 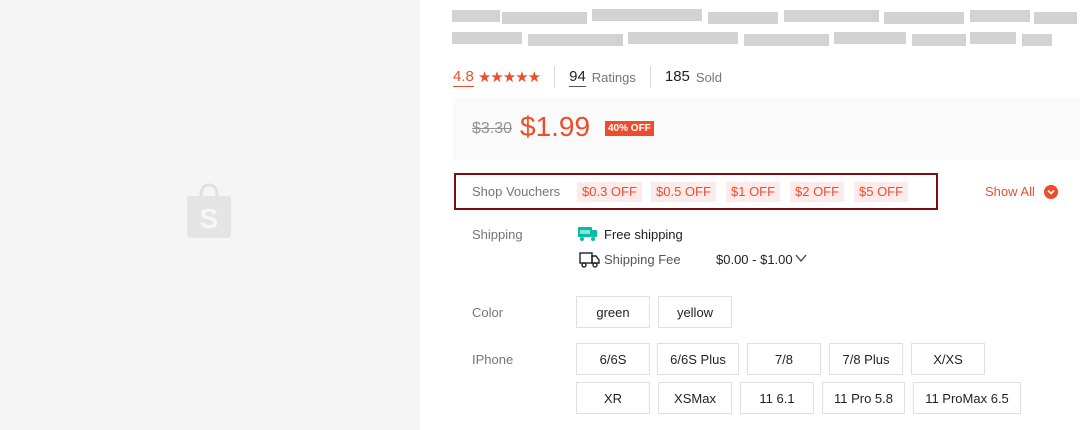 What do you see at coordinates (642, 259) in the screenshot?
I see `shipping-fee-label: Shipping Fee` at bounding box center [642, 259].